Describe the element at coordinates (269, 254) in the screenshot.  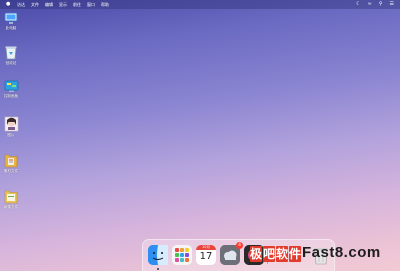
I see `watermark-char: 吧` at that location.